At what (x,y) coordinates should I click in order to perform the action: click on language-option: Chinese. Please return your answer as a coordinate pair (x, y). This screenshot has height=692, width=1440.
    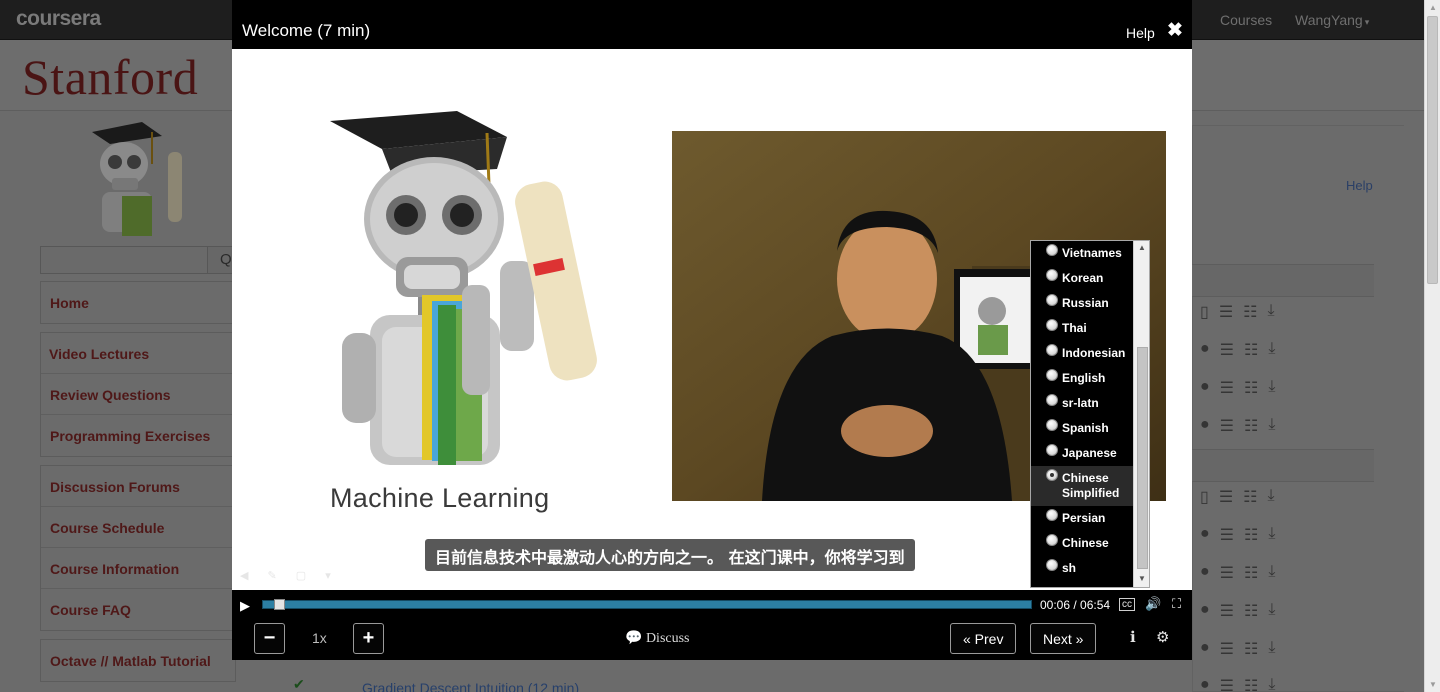
    Looking at the image, I should click on (1082, 543).